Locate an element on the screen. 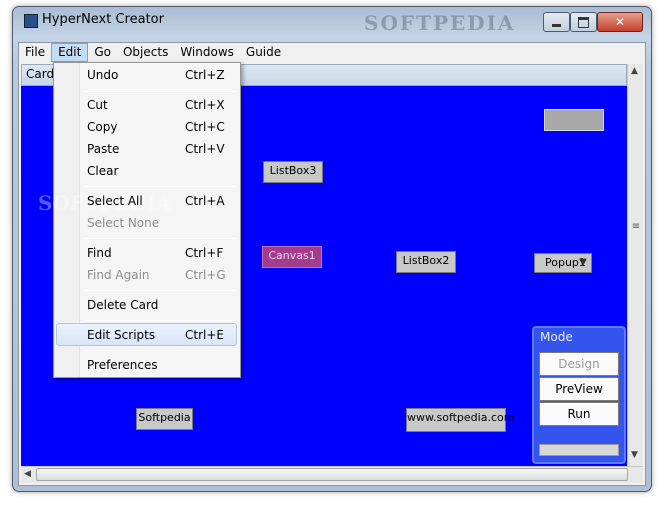 Image resolution: width=672 pixels, height=512 pixels. listbox2-widget: ListBox2 is located at coordinates (426, 262).